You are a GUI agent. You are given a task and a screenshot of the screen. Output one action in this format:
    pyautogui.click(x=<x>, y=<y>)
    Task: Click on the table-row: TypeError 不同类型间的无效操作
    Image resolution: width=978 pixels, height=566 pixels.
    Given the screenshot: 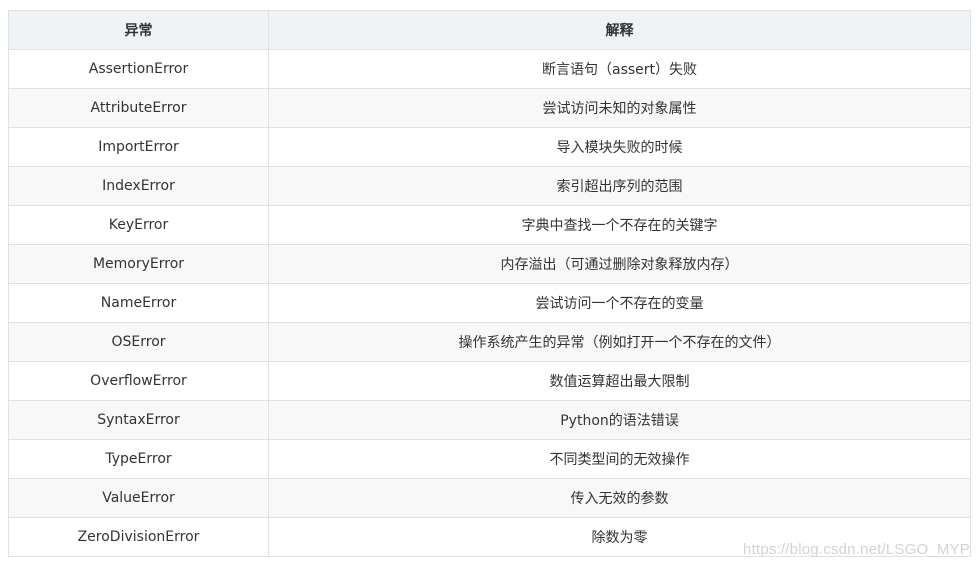 What is the action you would take?
    pyautogui.click(x=489, y=459)
    